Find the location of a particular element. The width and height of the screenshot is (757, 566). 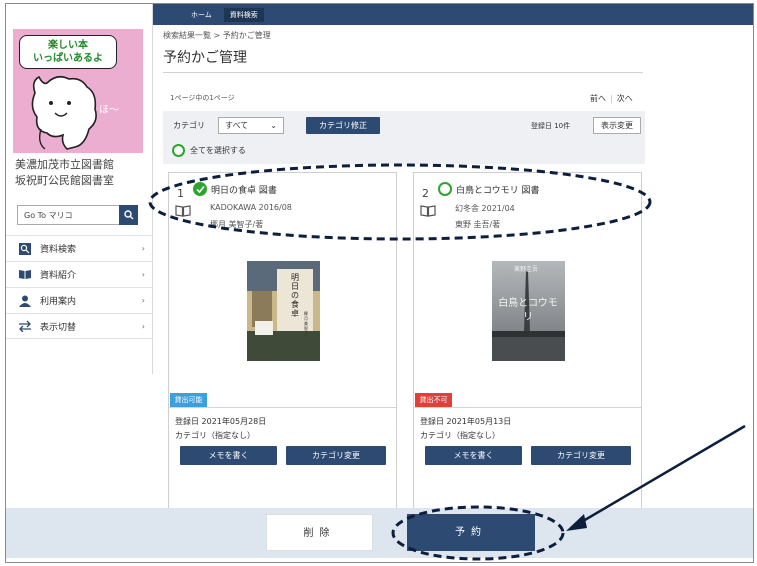

pagination: 前へ | 次へ is located at coordinates (611, 98).